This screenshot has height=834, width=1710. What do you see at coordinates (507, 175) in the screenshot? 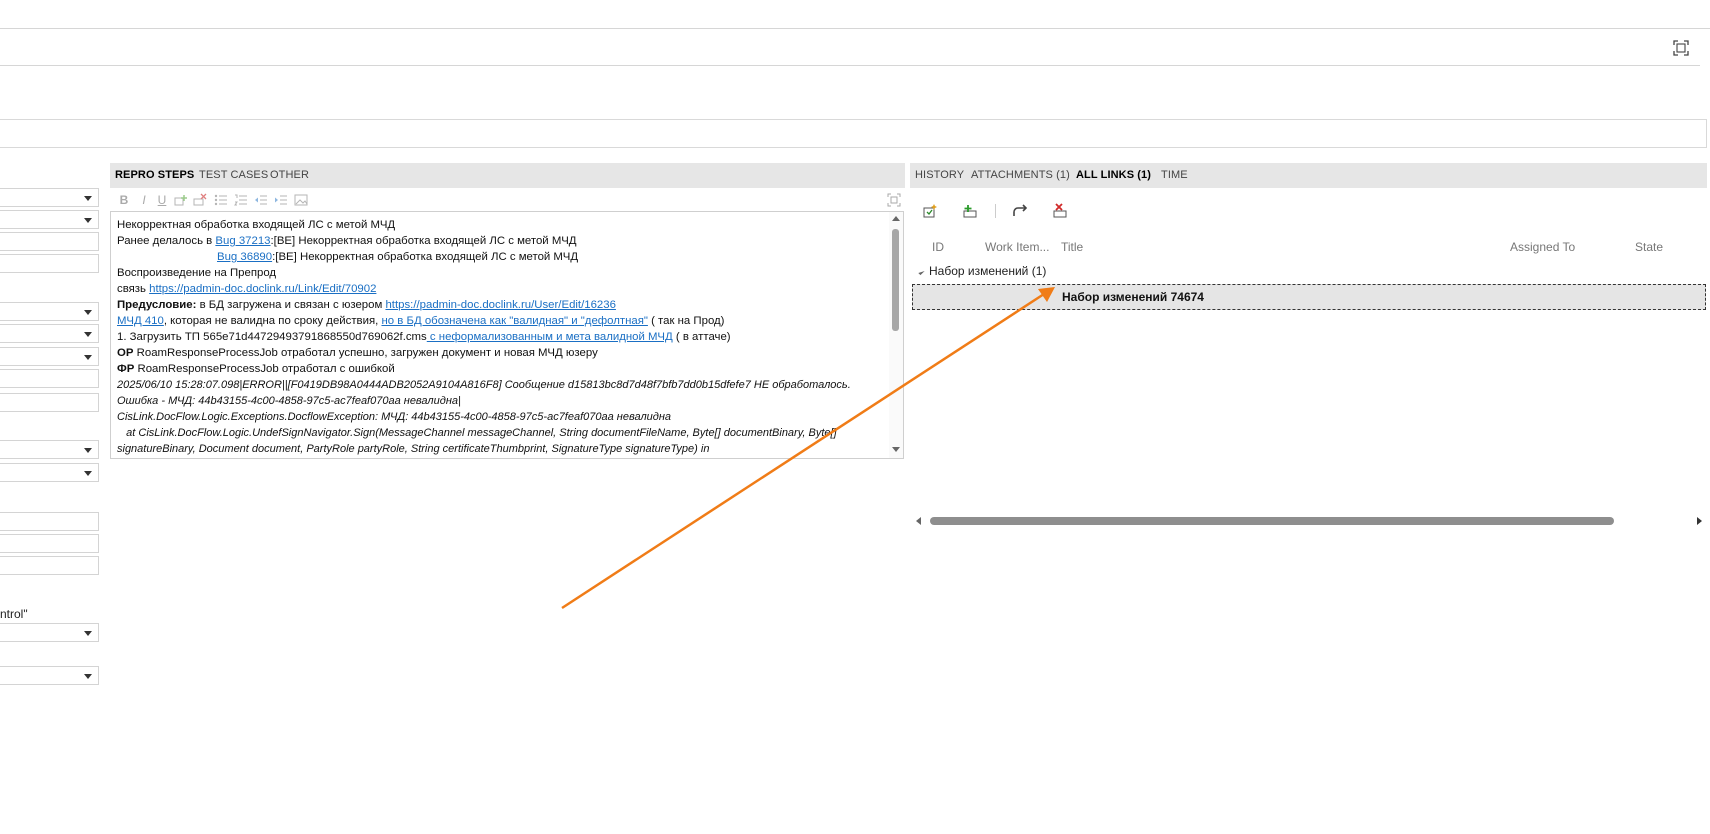
I see `repro-tab-bar: REPRO STEPS TEST CASES OTHER` at bounding box center [507, 175].